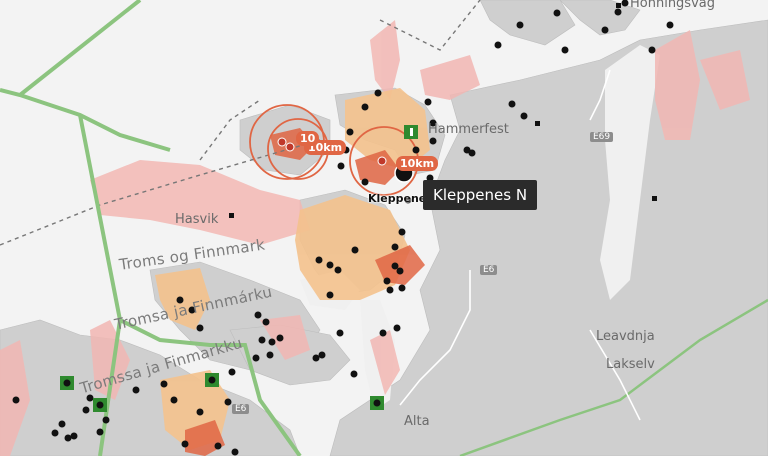 The height and width of the screenshot is (456, 768). Describe the element at coordinates (489, 270) in the screenshot. I see `road-shield-e6: E6` at that location.